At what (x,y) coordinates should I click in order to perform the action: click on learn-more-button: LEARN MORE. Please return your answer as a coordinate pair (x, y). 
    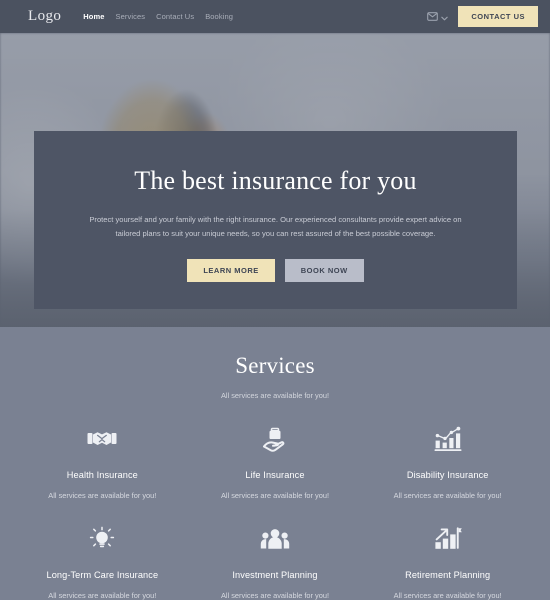
    Looking at the image, I should click on (231, 270).